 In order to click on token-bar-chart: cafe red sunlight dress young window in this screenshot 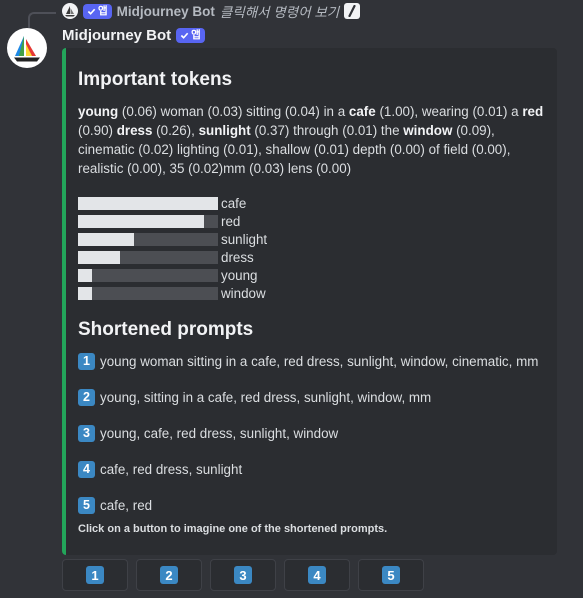, I will do `click(228, 249)`.